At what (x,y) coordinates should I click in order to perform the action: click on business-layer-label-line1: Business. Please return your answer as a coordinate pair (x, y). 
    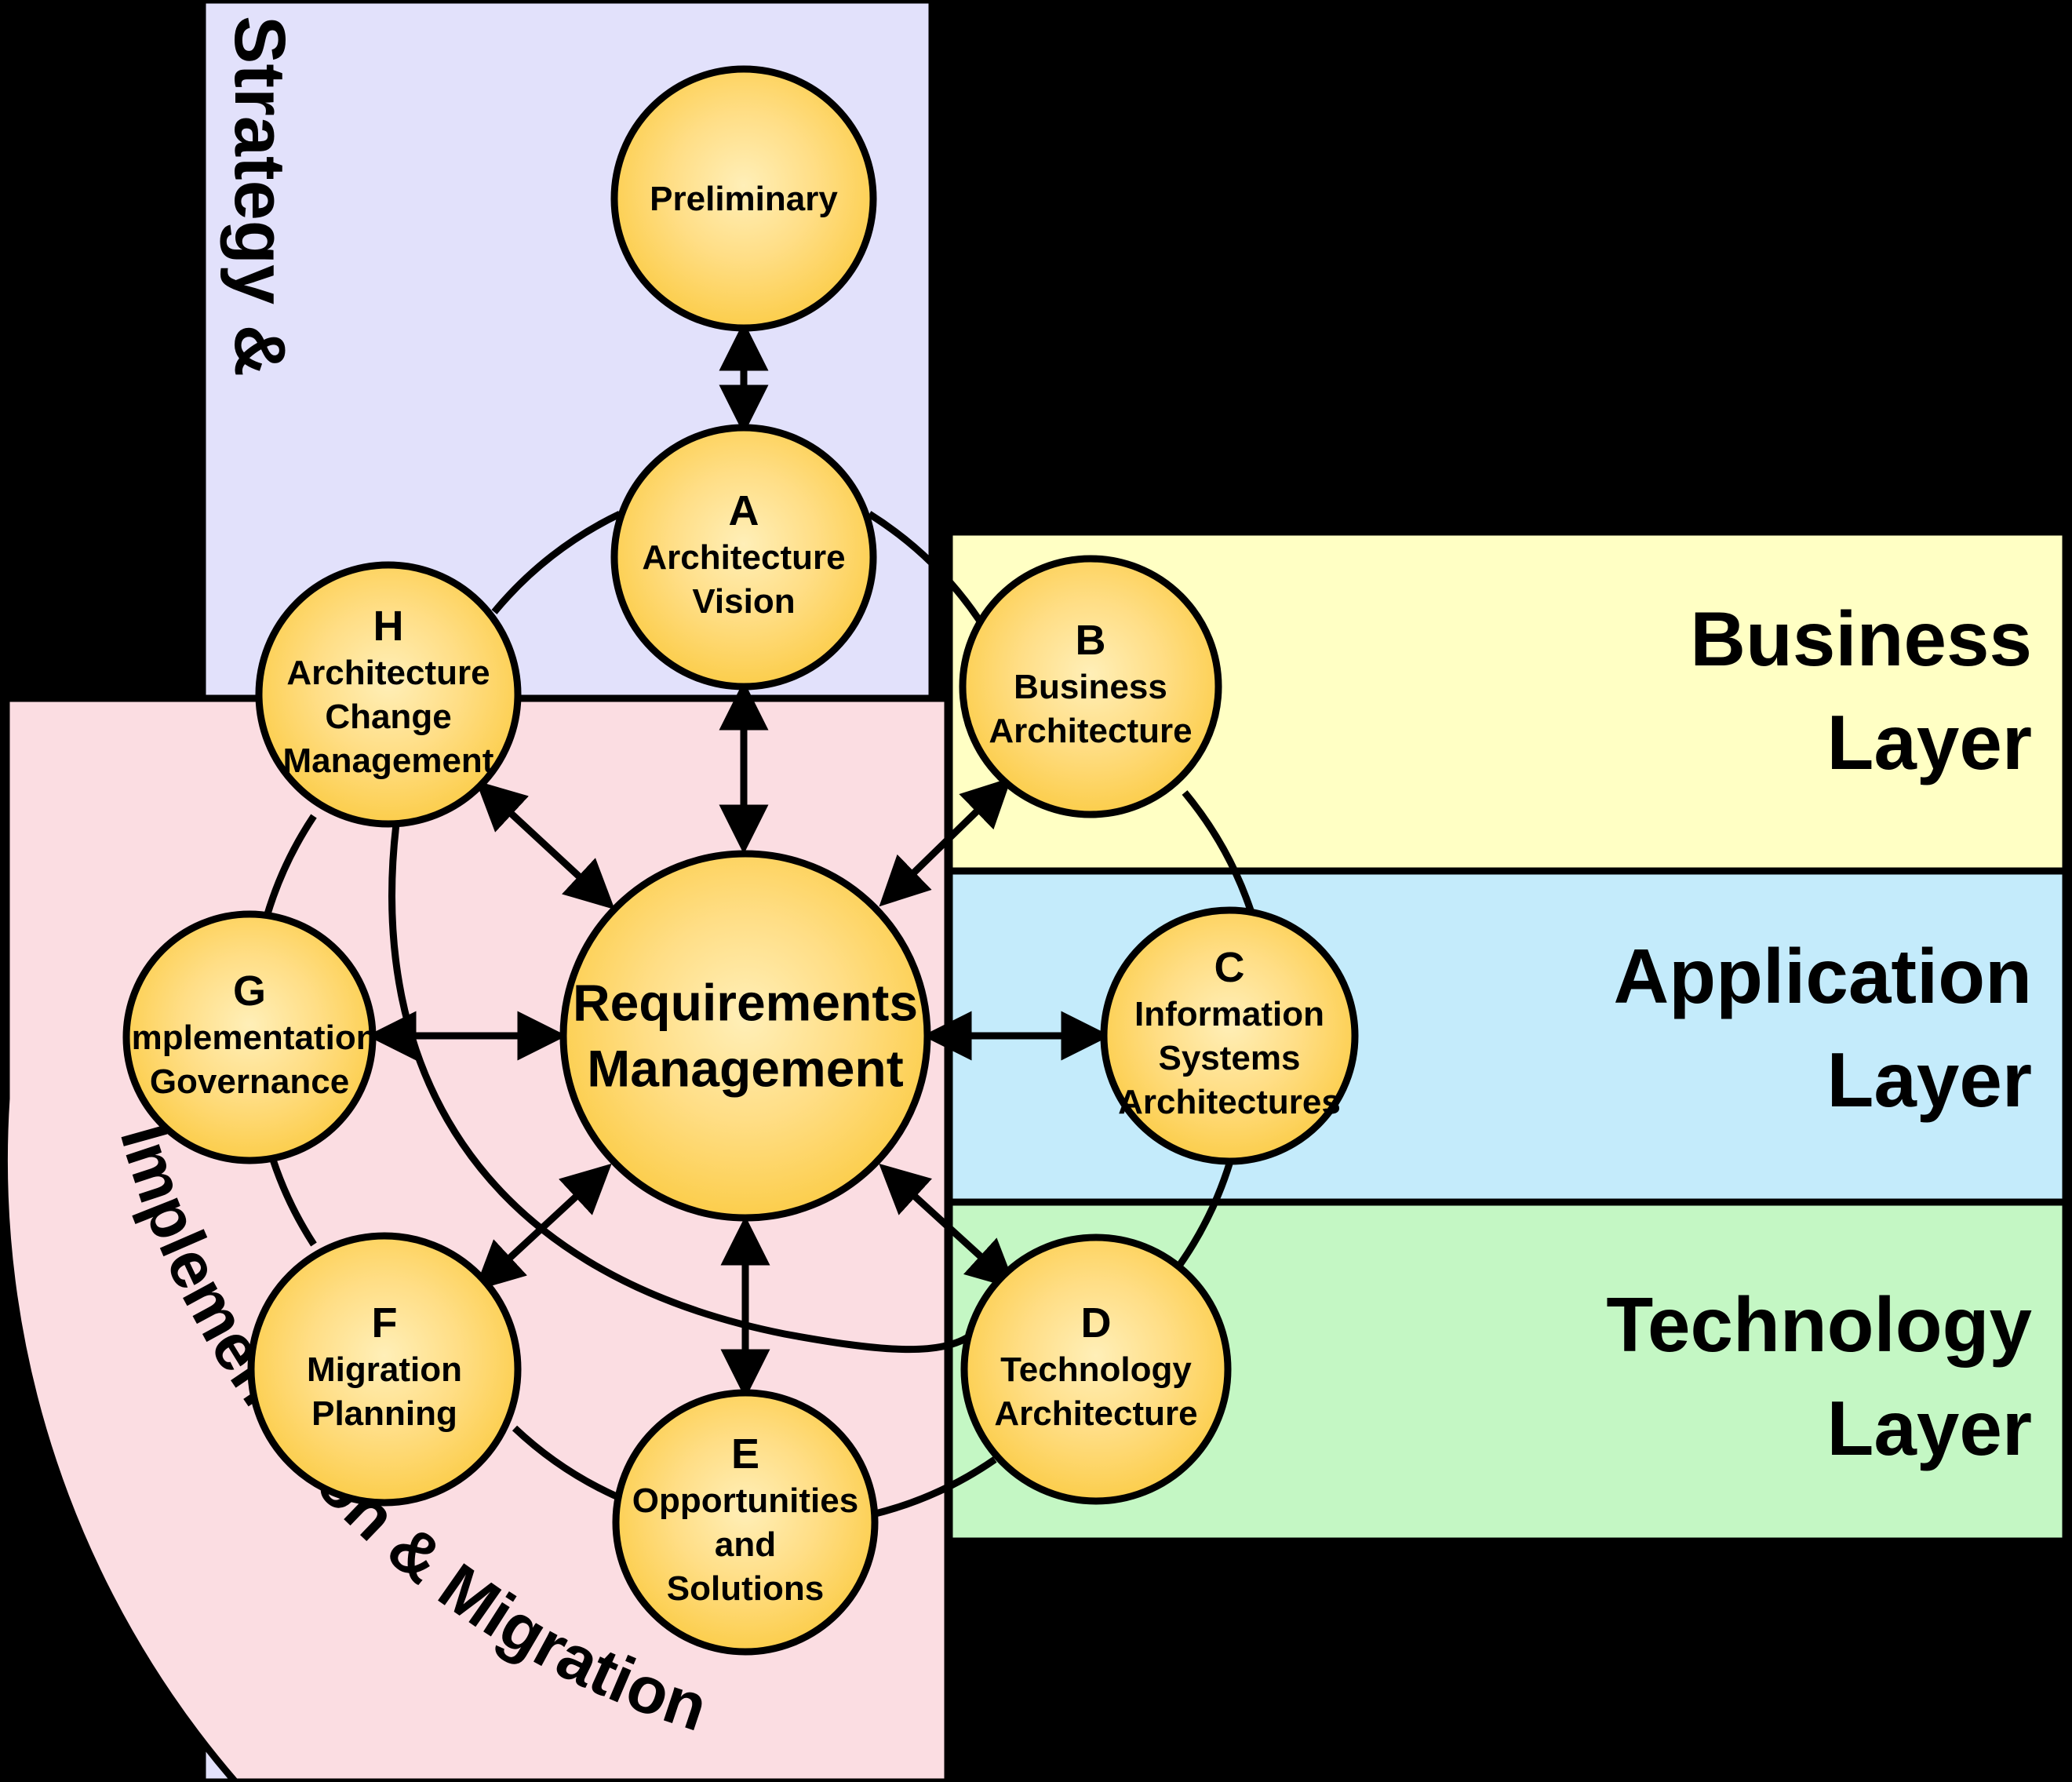
    Looking at the image, I should click on (1861, 639).